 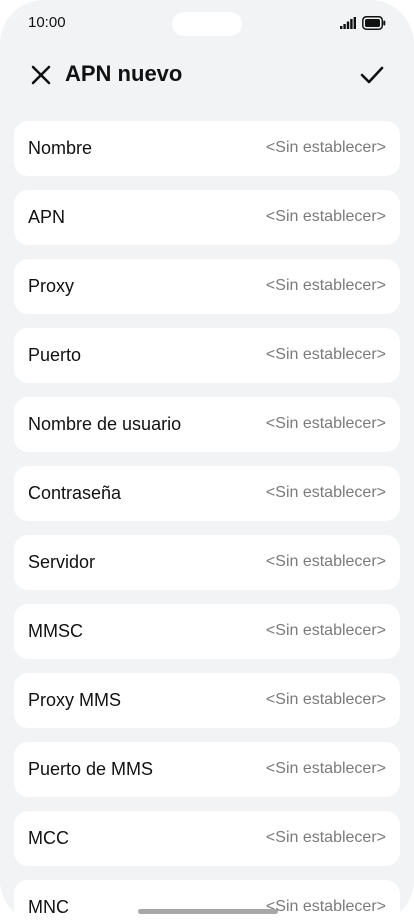 I want to click on field-row-mnc: MNC <Sin establecer>, so click(x=207, y=902).